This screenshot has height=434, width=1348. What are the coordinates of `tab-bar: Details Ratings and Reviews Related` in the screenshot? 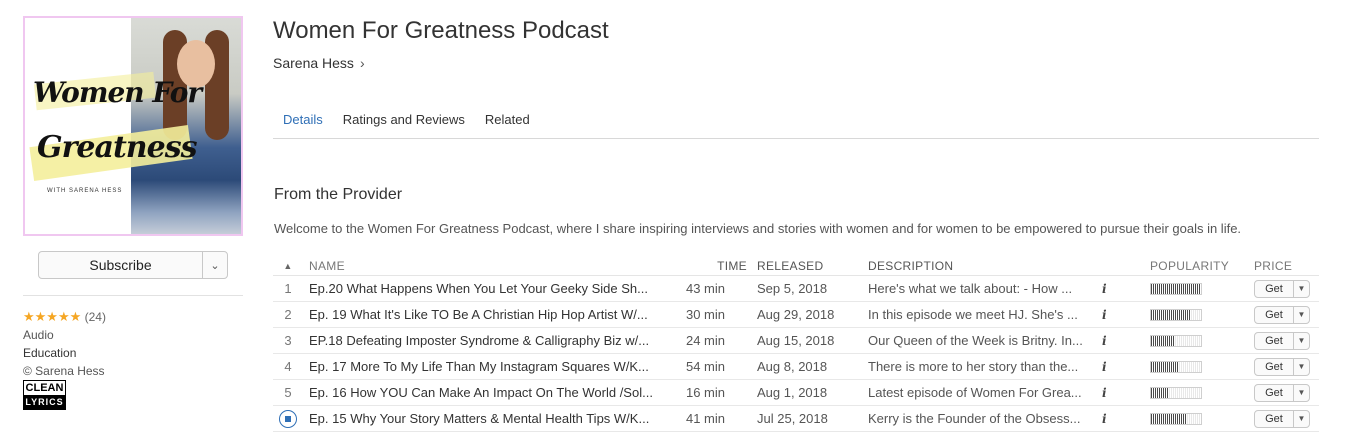 It's located at (796, 124).